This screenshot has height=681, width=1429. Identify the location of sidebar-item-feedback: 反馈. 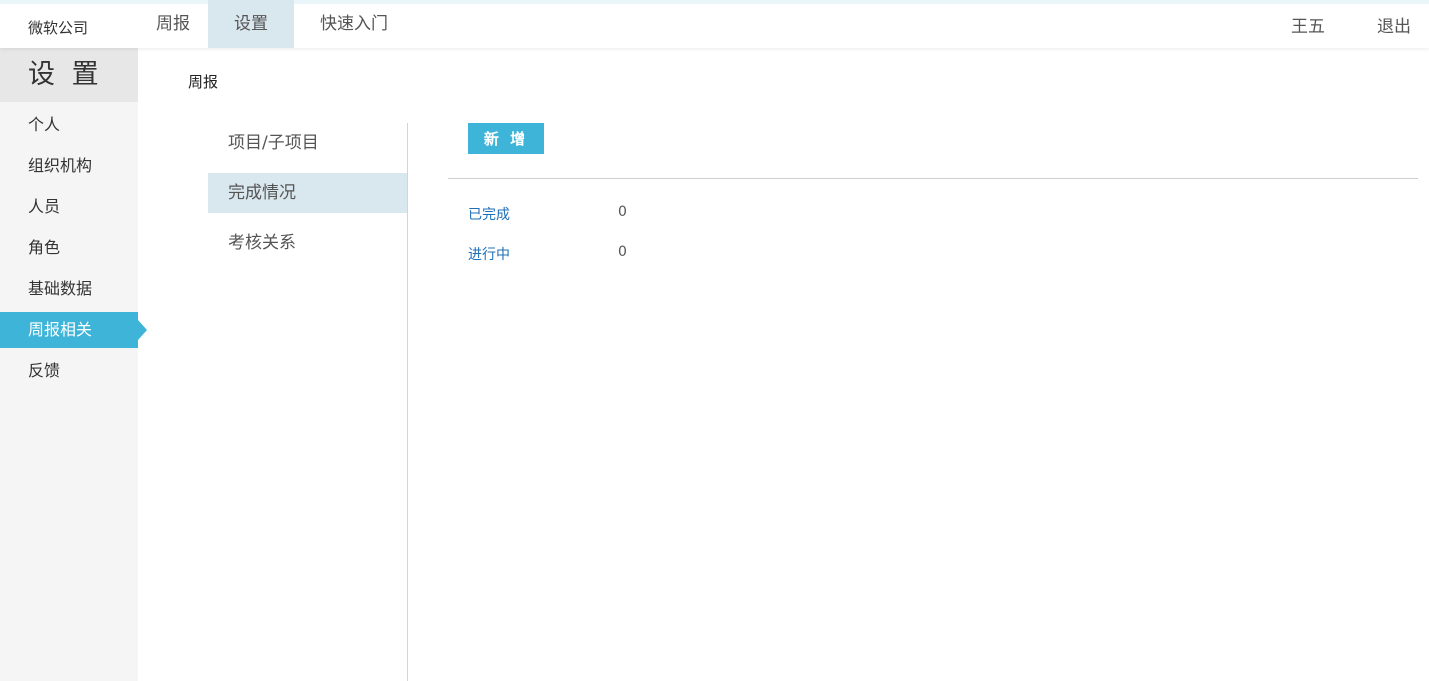
(69, 371).